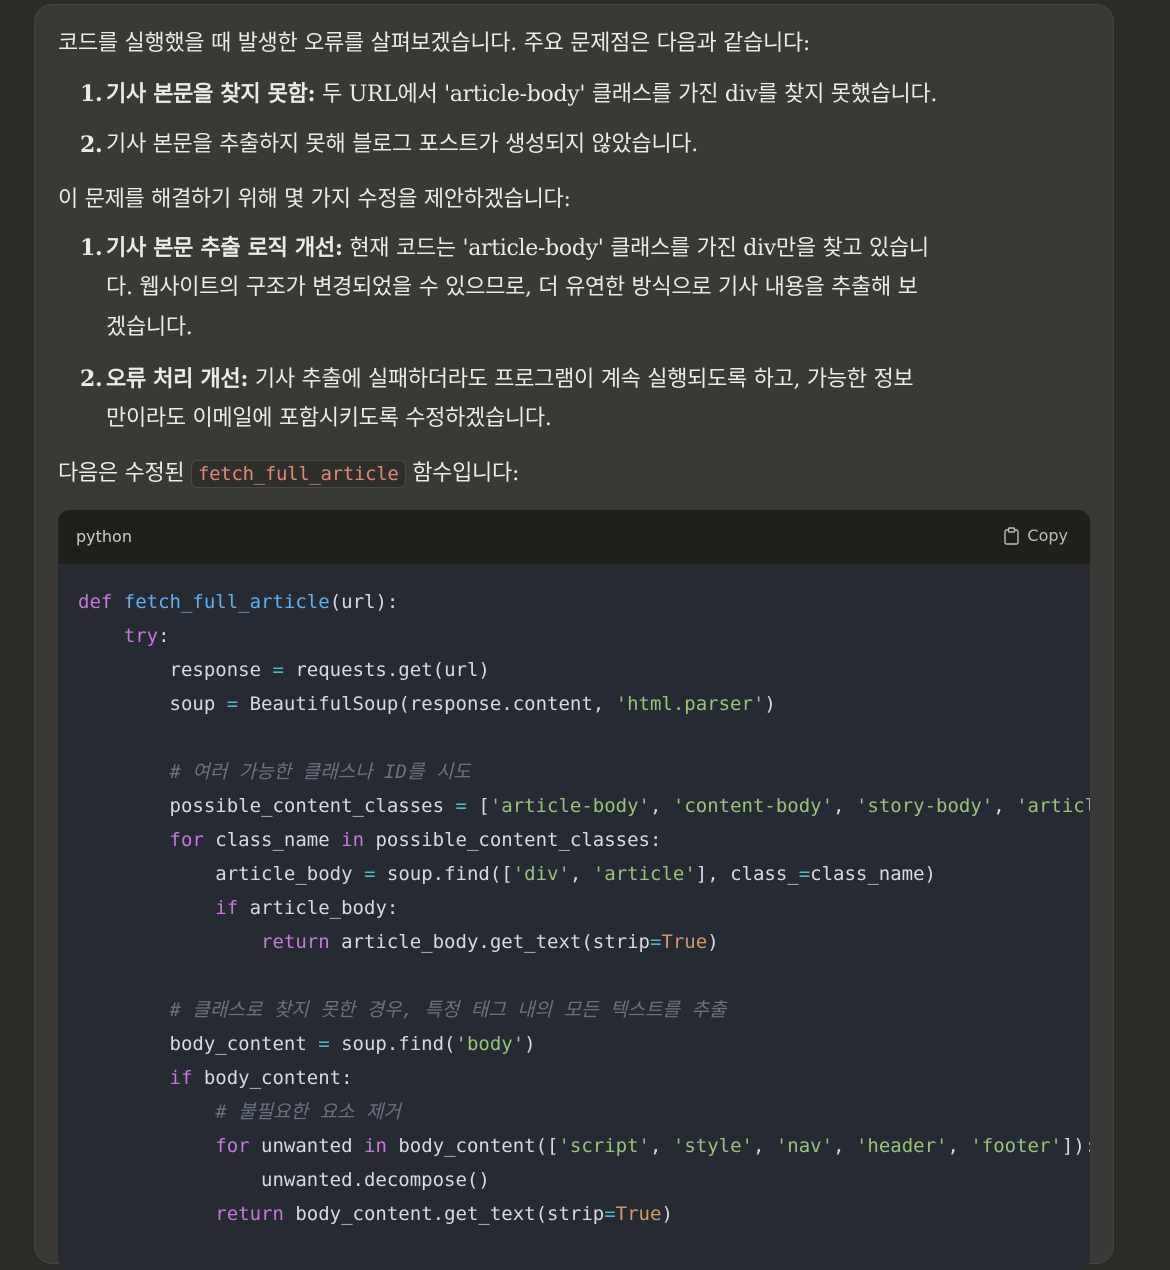  Describe the element at coordinates (569, 806) in the screenshot. I see `code-token: 'article-body'` at that location.